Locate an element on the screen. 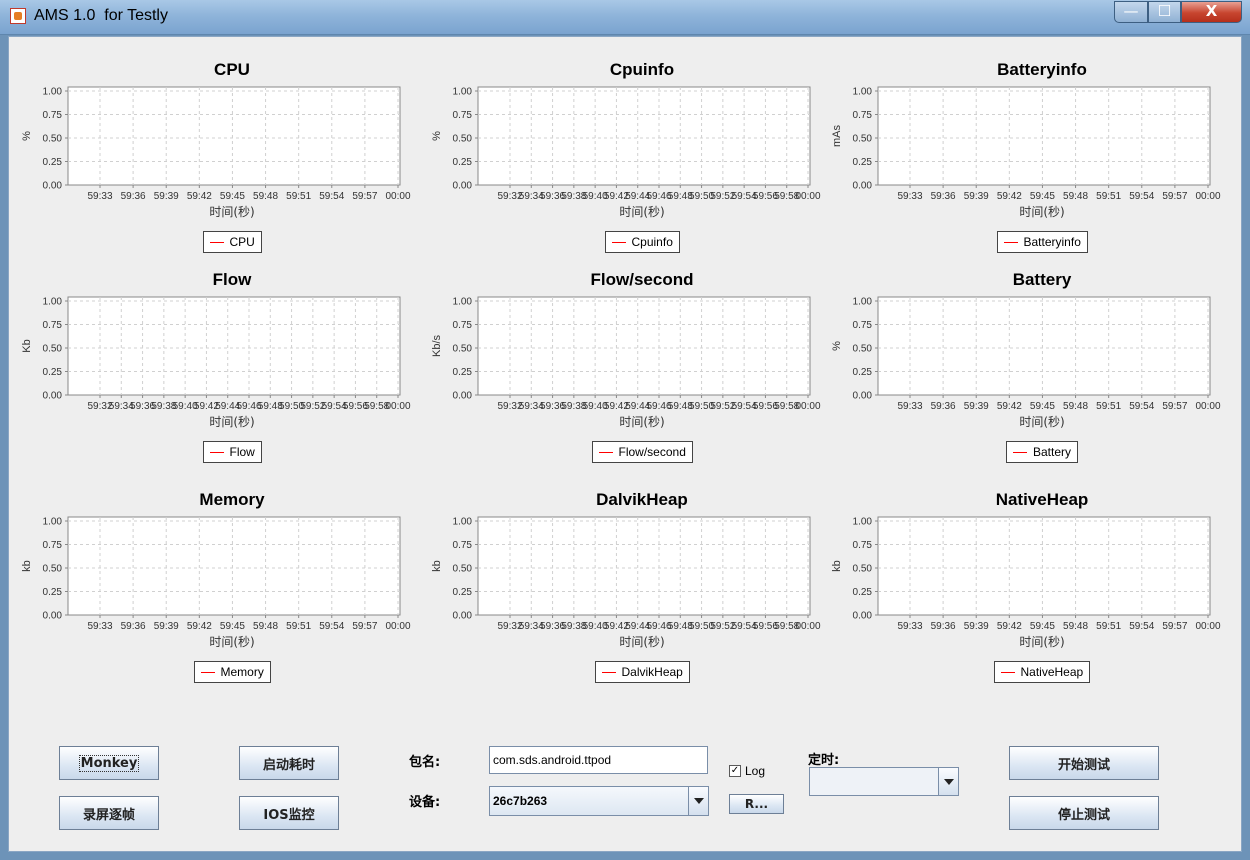 This screenshot has width=1250, height=860. chart-legend: NativeHeap is located at coordinates (1042, 672).